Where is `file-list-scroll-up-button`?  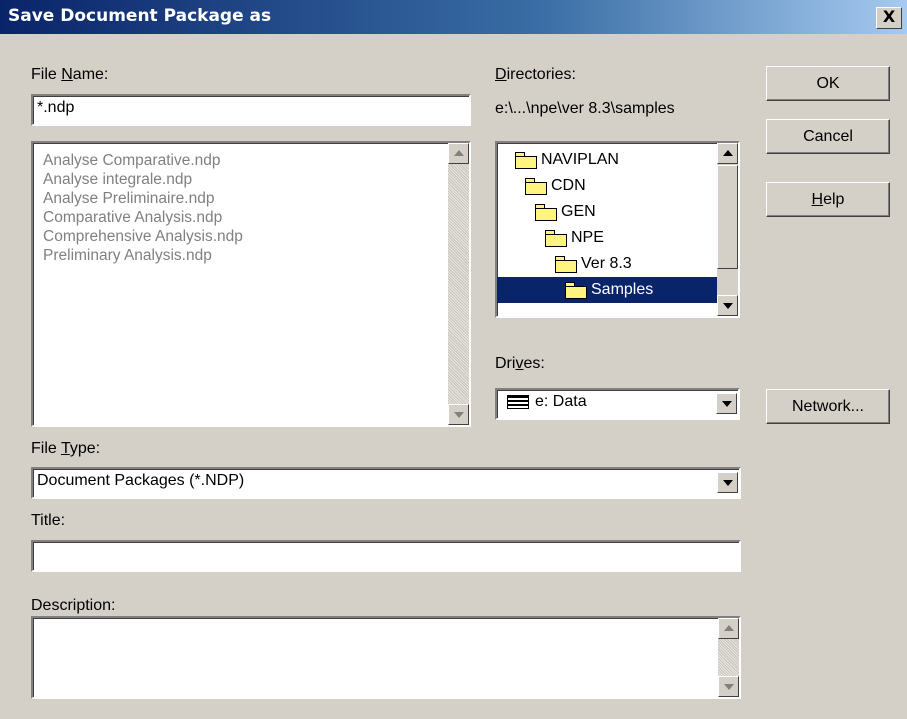 file-list-scroll-up-button is located at coordinates (458, 153).